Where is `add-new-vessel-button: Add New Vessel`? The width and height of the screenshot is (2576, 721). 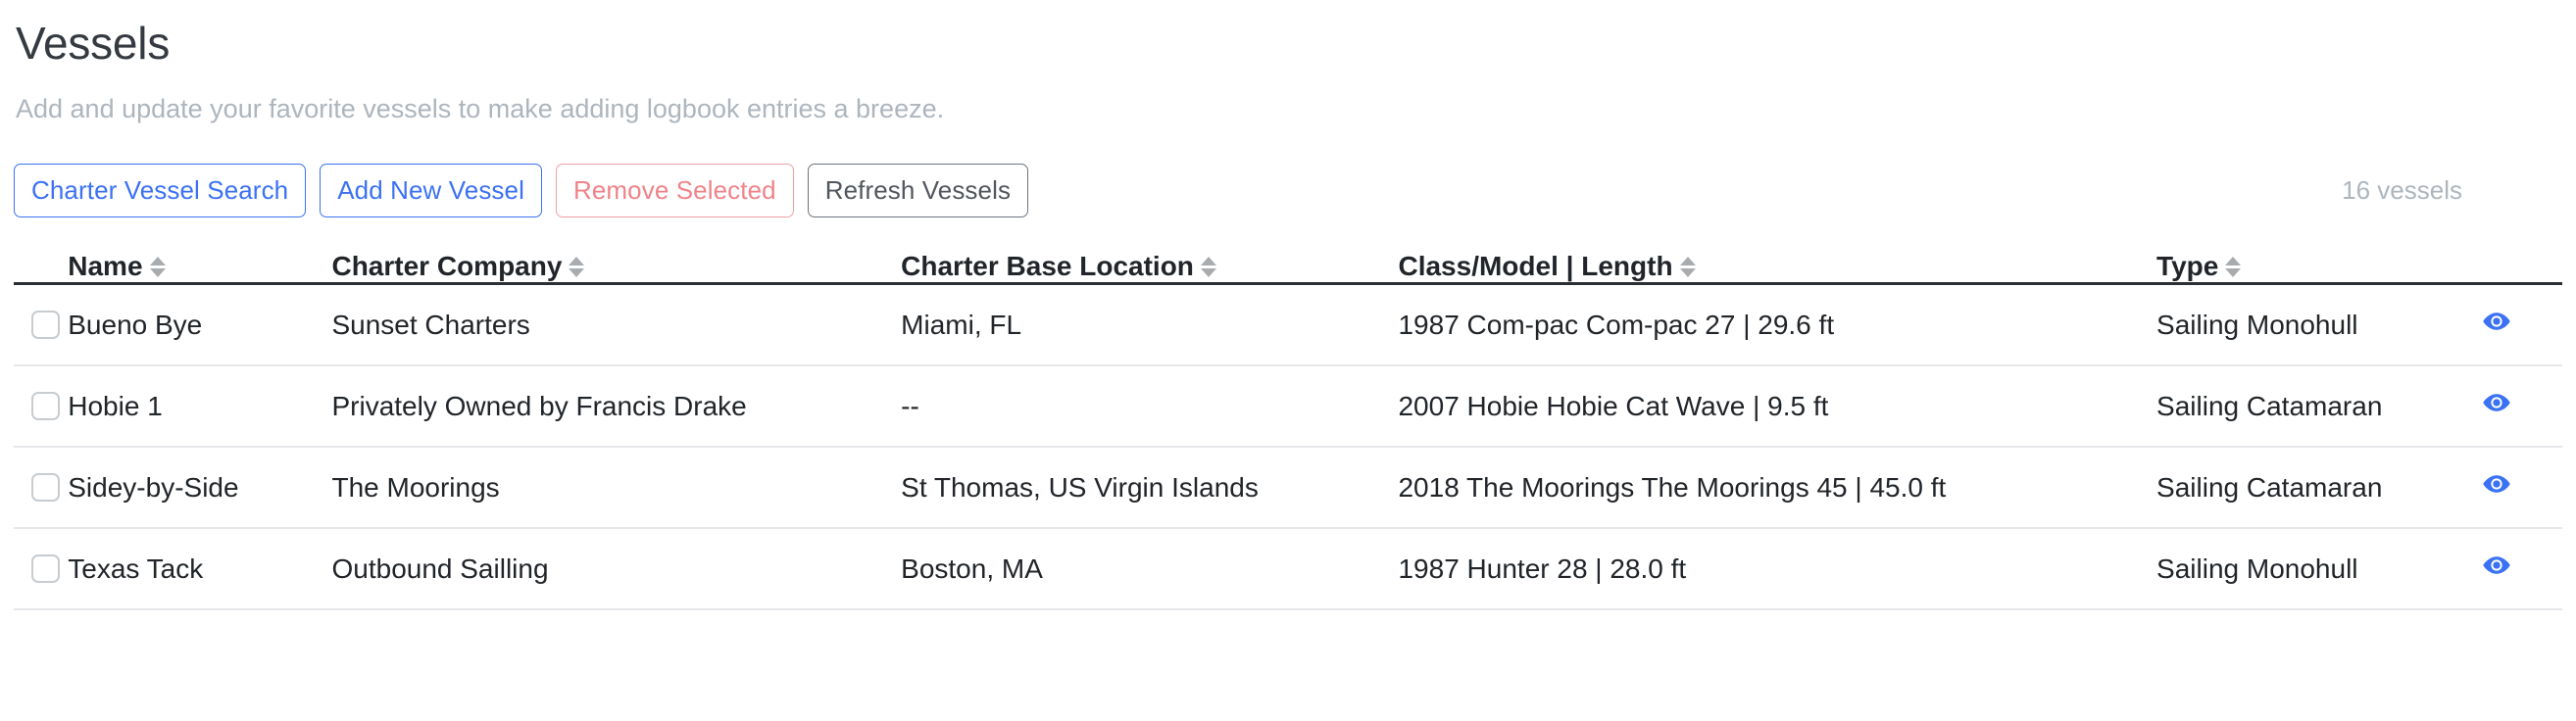
add-new-vessel-button: Add New Vessel is located at coordinates (431, 191).